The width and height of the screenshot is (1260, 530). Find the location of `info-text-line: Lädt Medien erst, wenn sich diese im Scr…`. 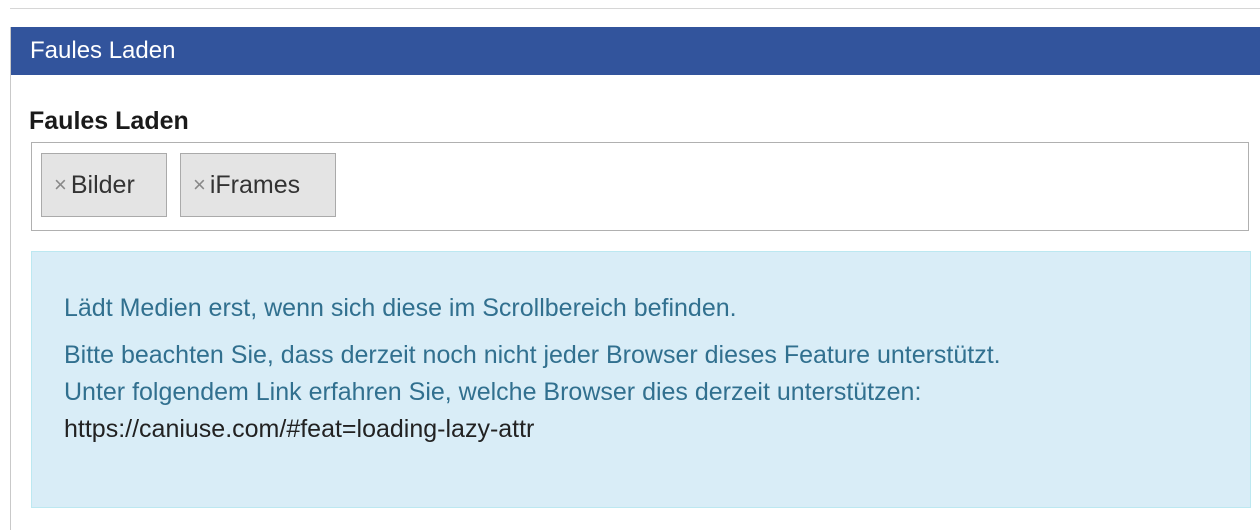

info-text-line: Lädt Medien erst, wenn sich diese im Scr… is located at coordinates (400, 308).